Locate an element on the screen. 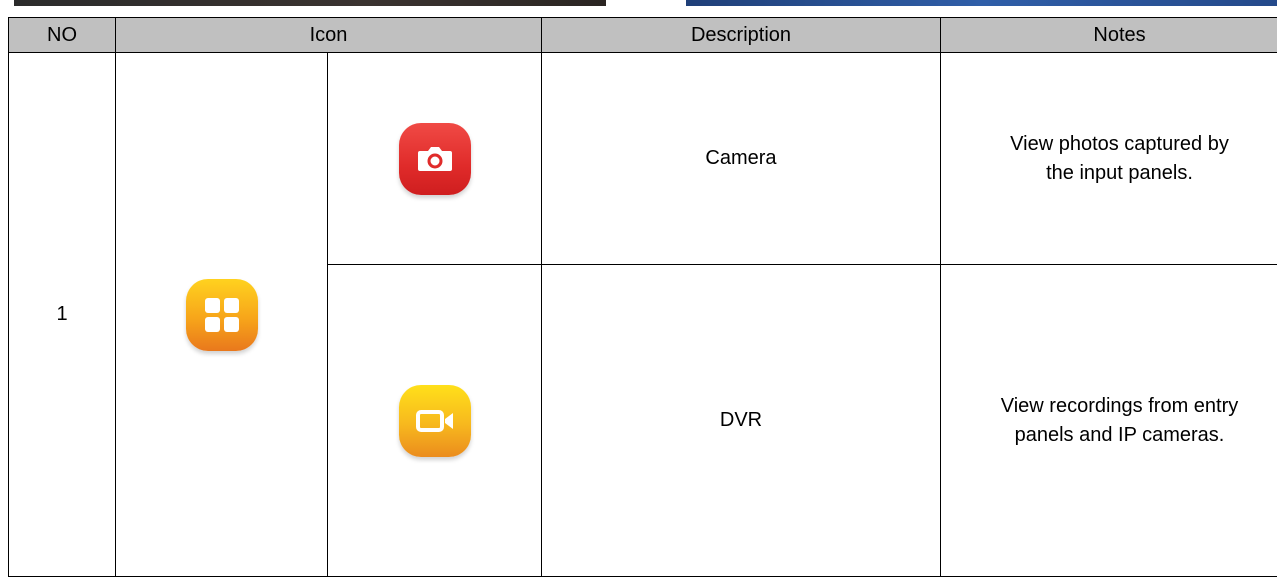 This screenshot has height=577, width=1277. item-description: Camera is located at coordinates (741, 158).